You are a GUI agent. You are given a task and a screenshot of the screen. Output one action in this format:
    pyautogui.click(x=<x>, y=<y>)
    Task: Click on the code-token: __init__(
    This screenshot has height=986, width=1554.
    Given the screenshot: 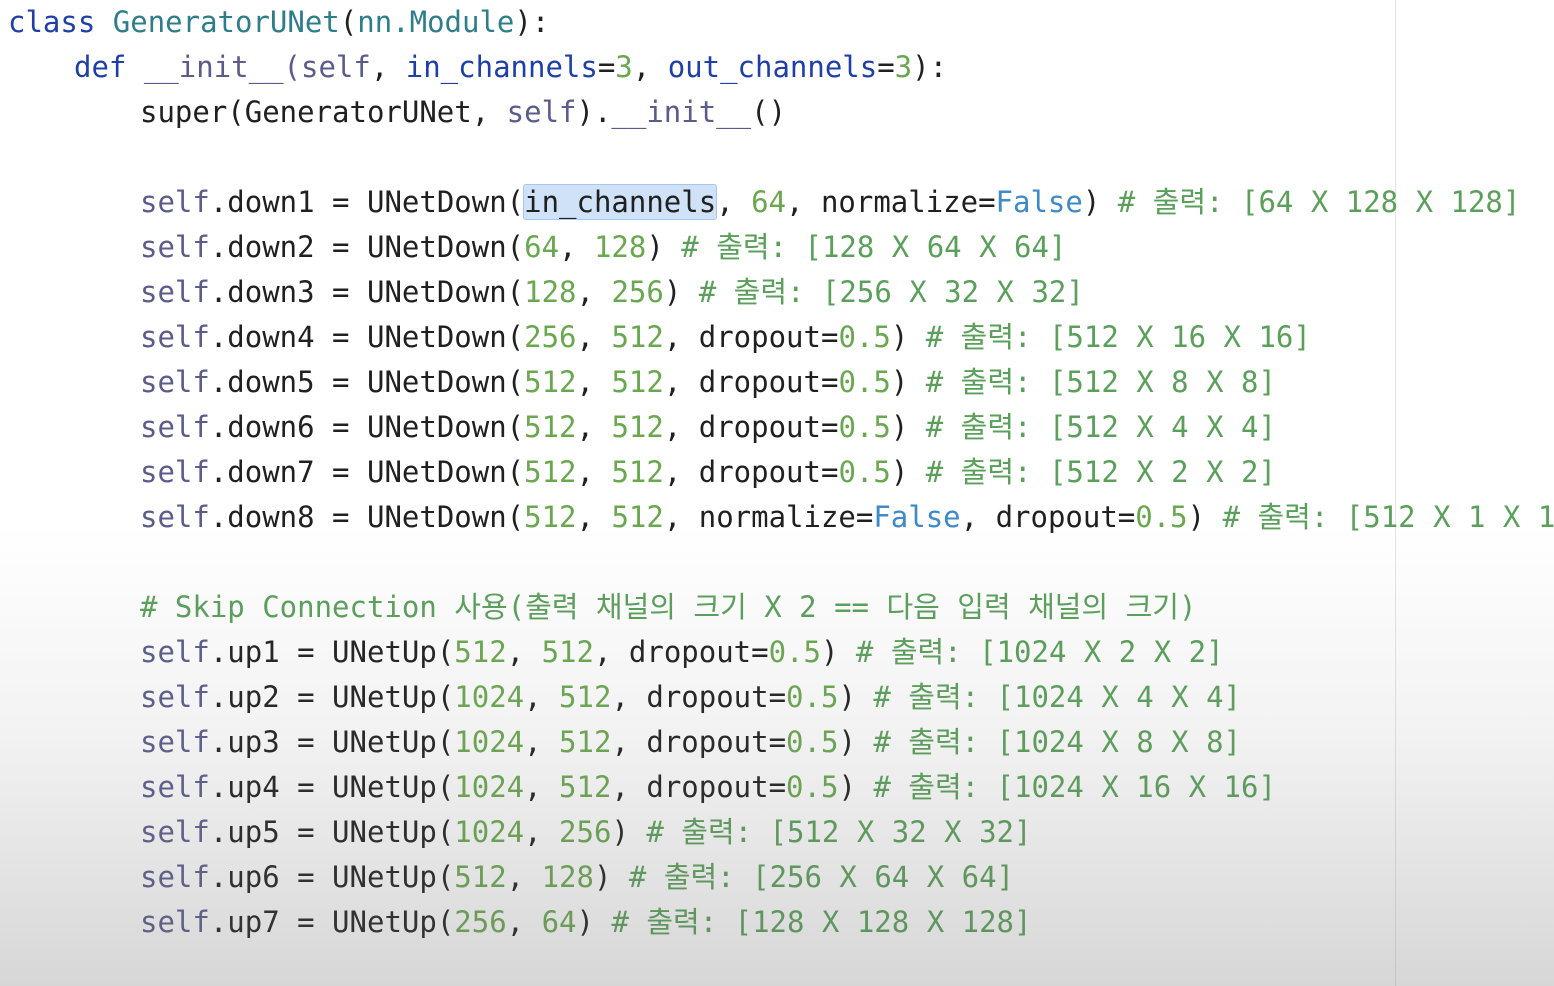 What is the action you would take?
    pyautogui.click(x=213, y=67)
    